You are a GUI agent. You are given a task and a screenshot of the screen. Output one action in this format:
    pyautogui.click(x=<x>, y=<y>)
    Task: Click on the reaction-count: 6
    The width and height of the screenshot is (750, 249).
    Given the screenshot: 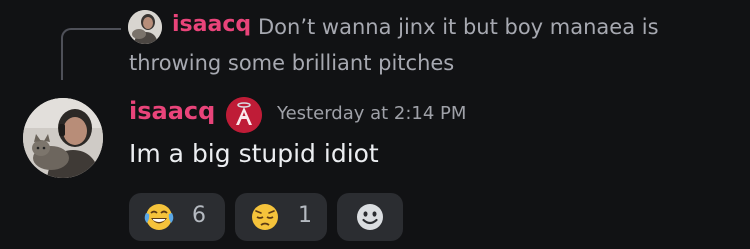 What is the action you would take?
    pyautogui.click(x=199, y=215)
    